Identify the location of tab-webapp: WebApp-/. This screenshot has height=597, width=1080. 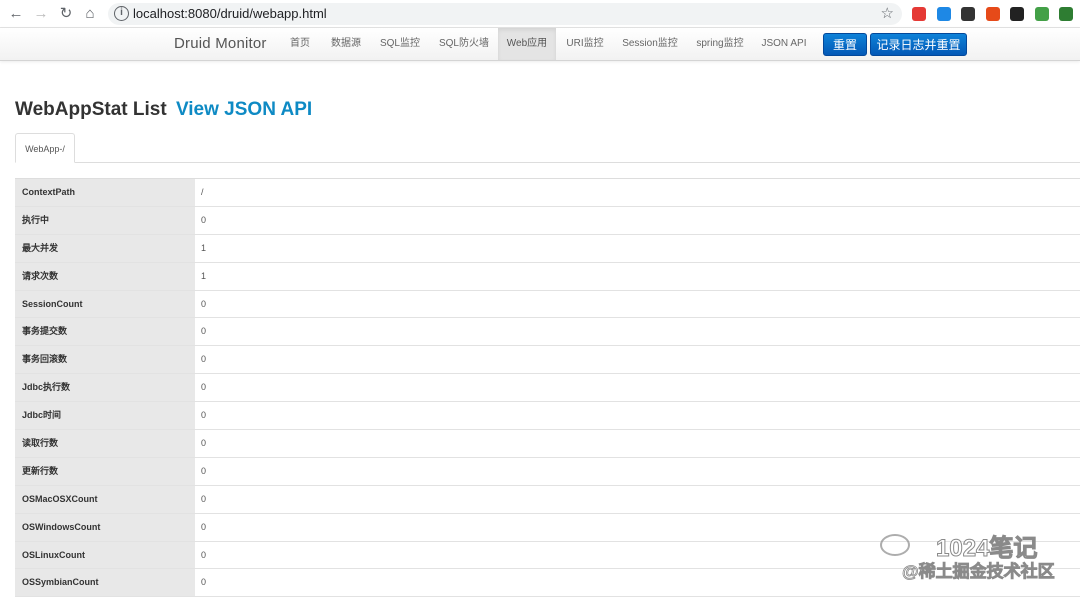
(45, 148).